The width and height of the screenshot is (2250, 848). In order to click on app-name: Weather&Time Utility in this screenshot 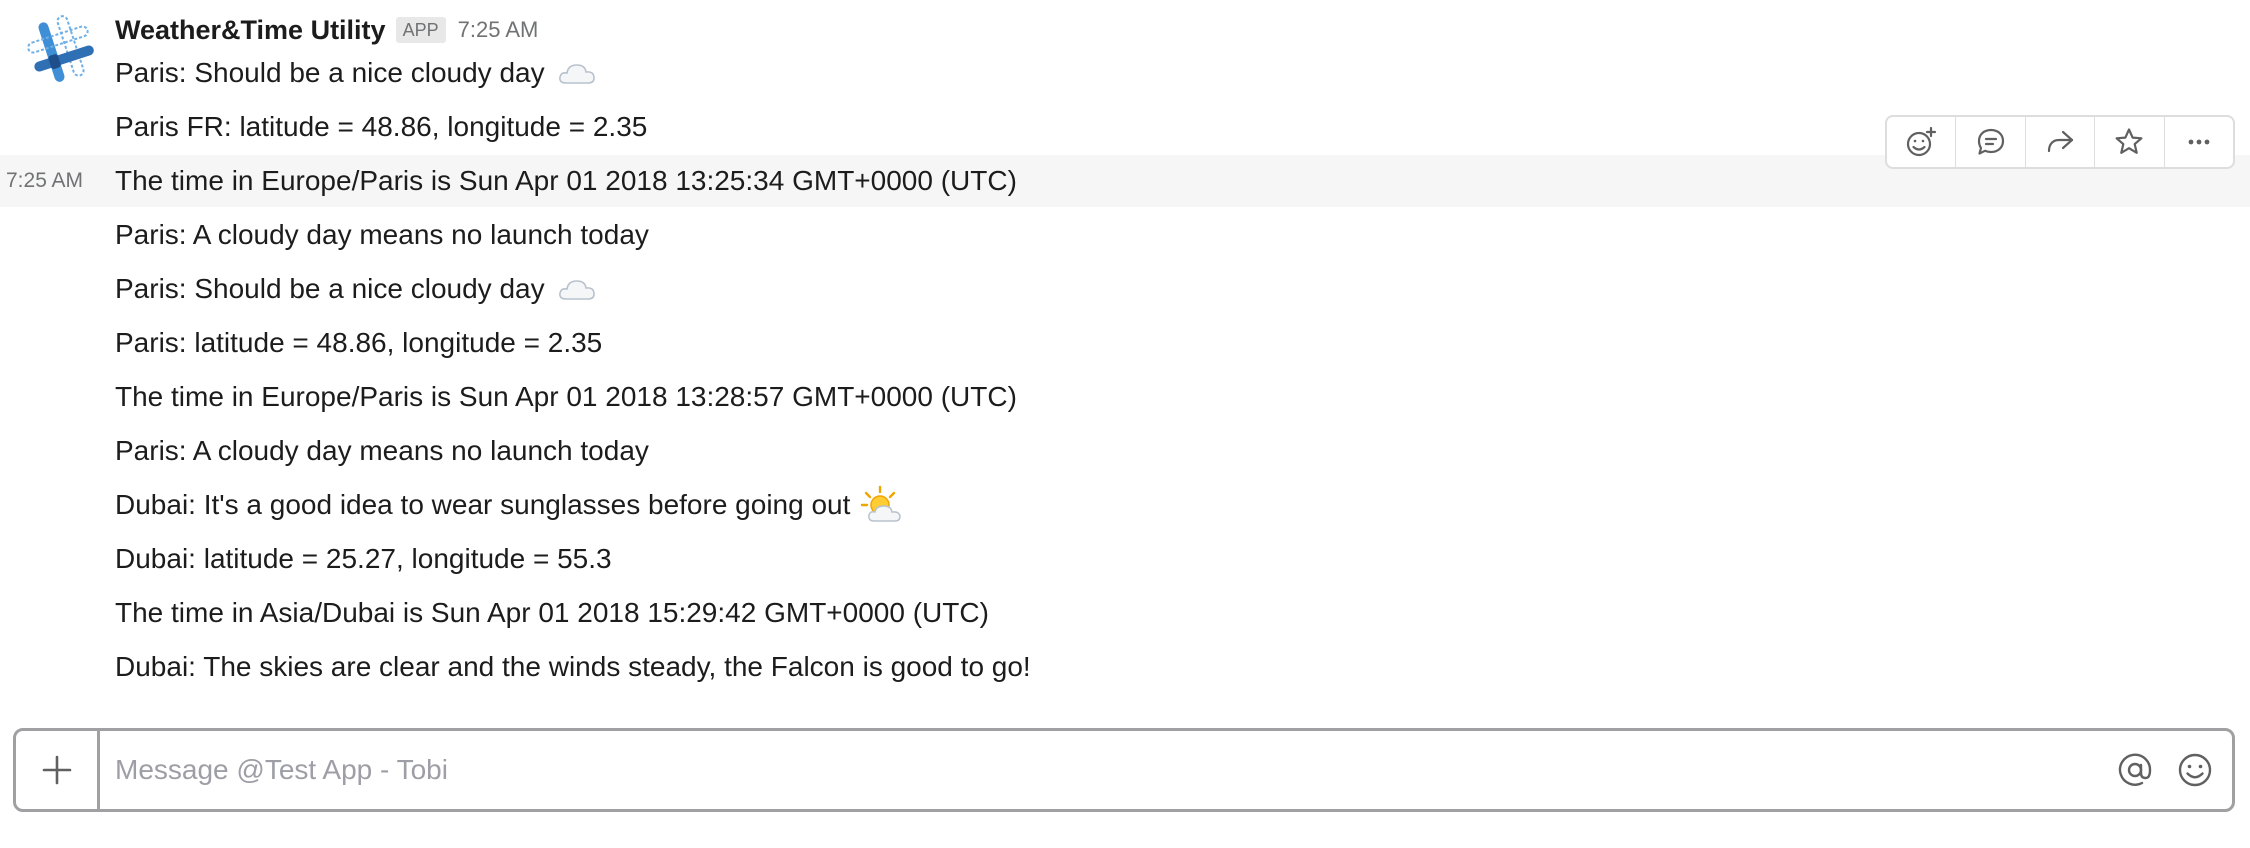, I will do `click(250, 30)`.